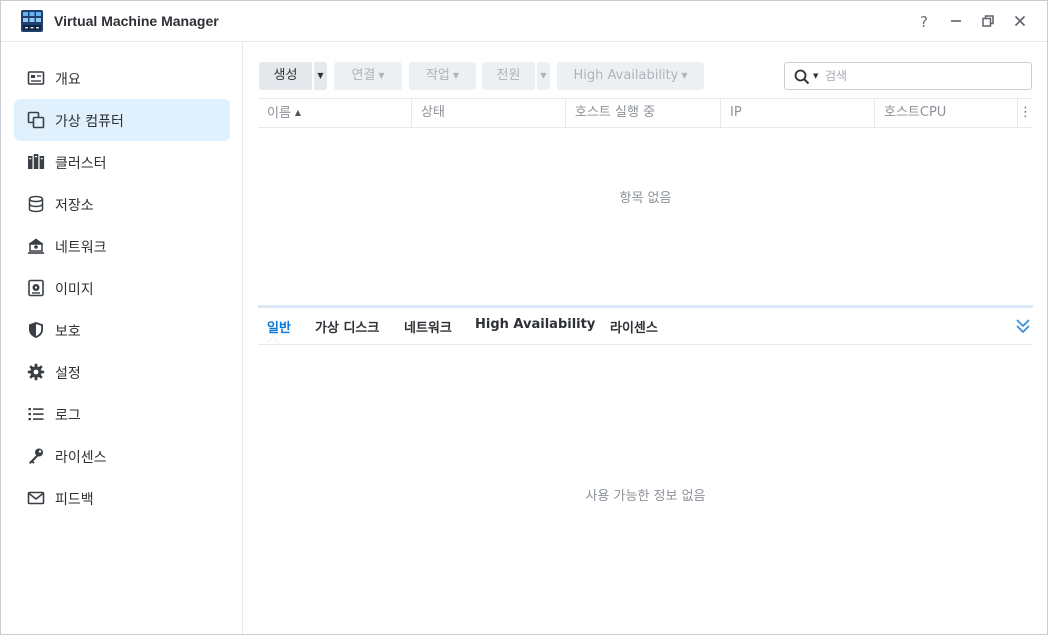  I want to click on sidebar-item-label: 라이센스, so click(81, 458).